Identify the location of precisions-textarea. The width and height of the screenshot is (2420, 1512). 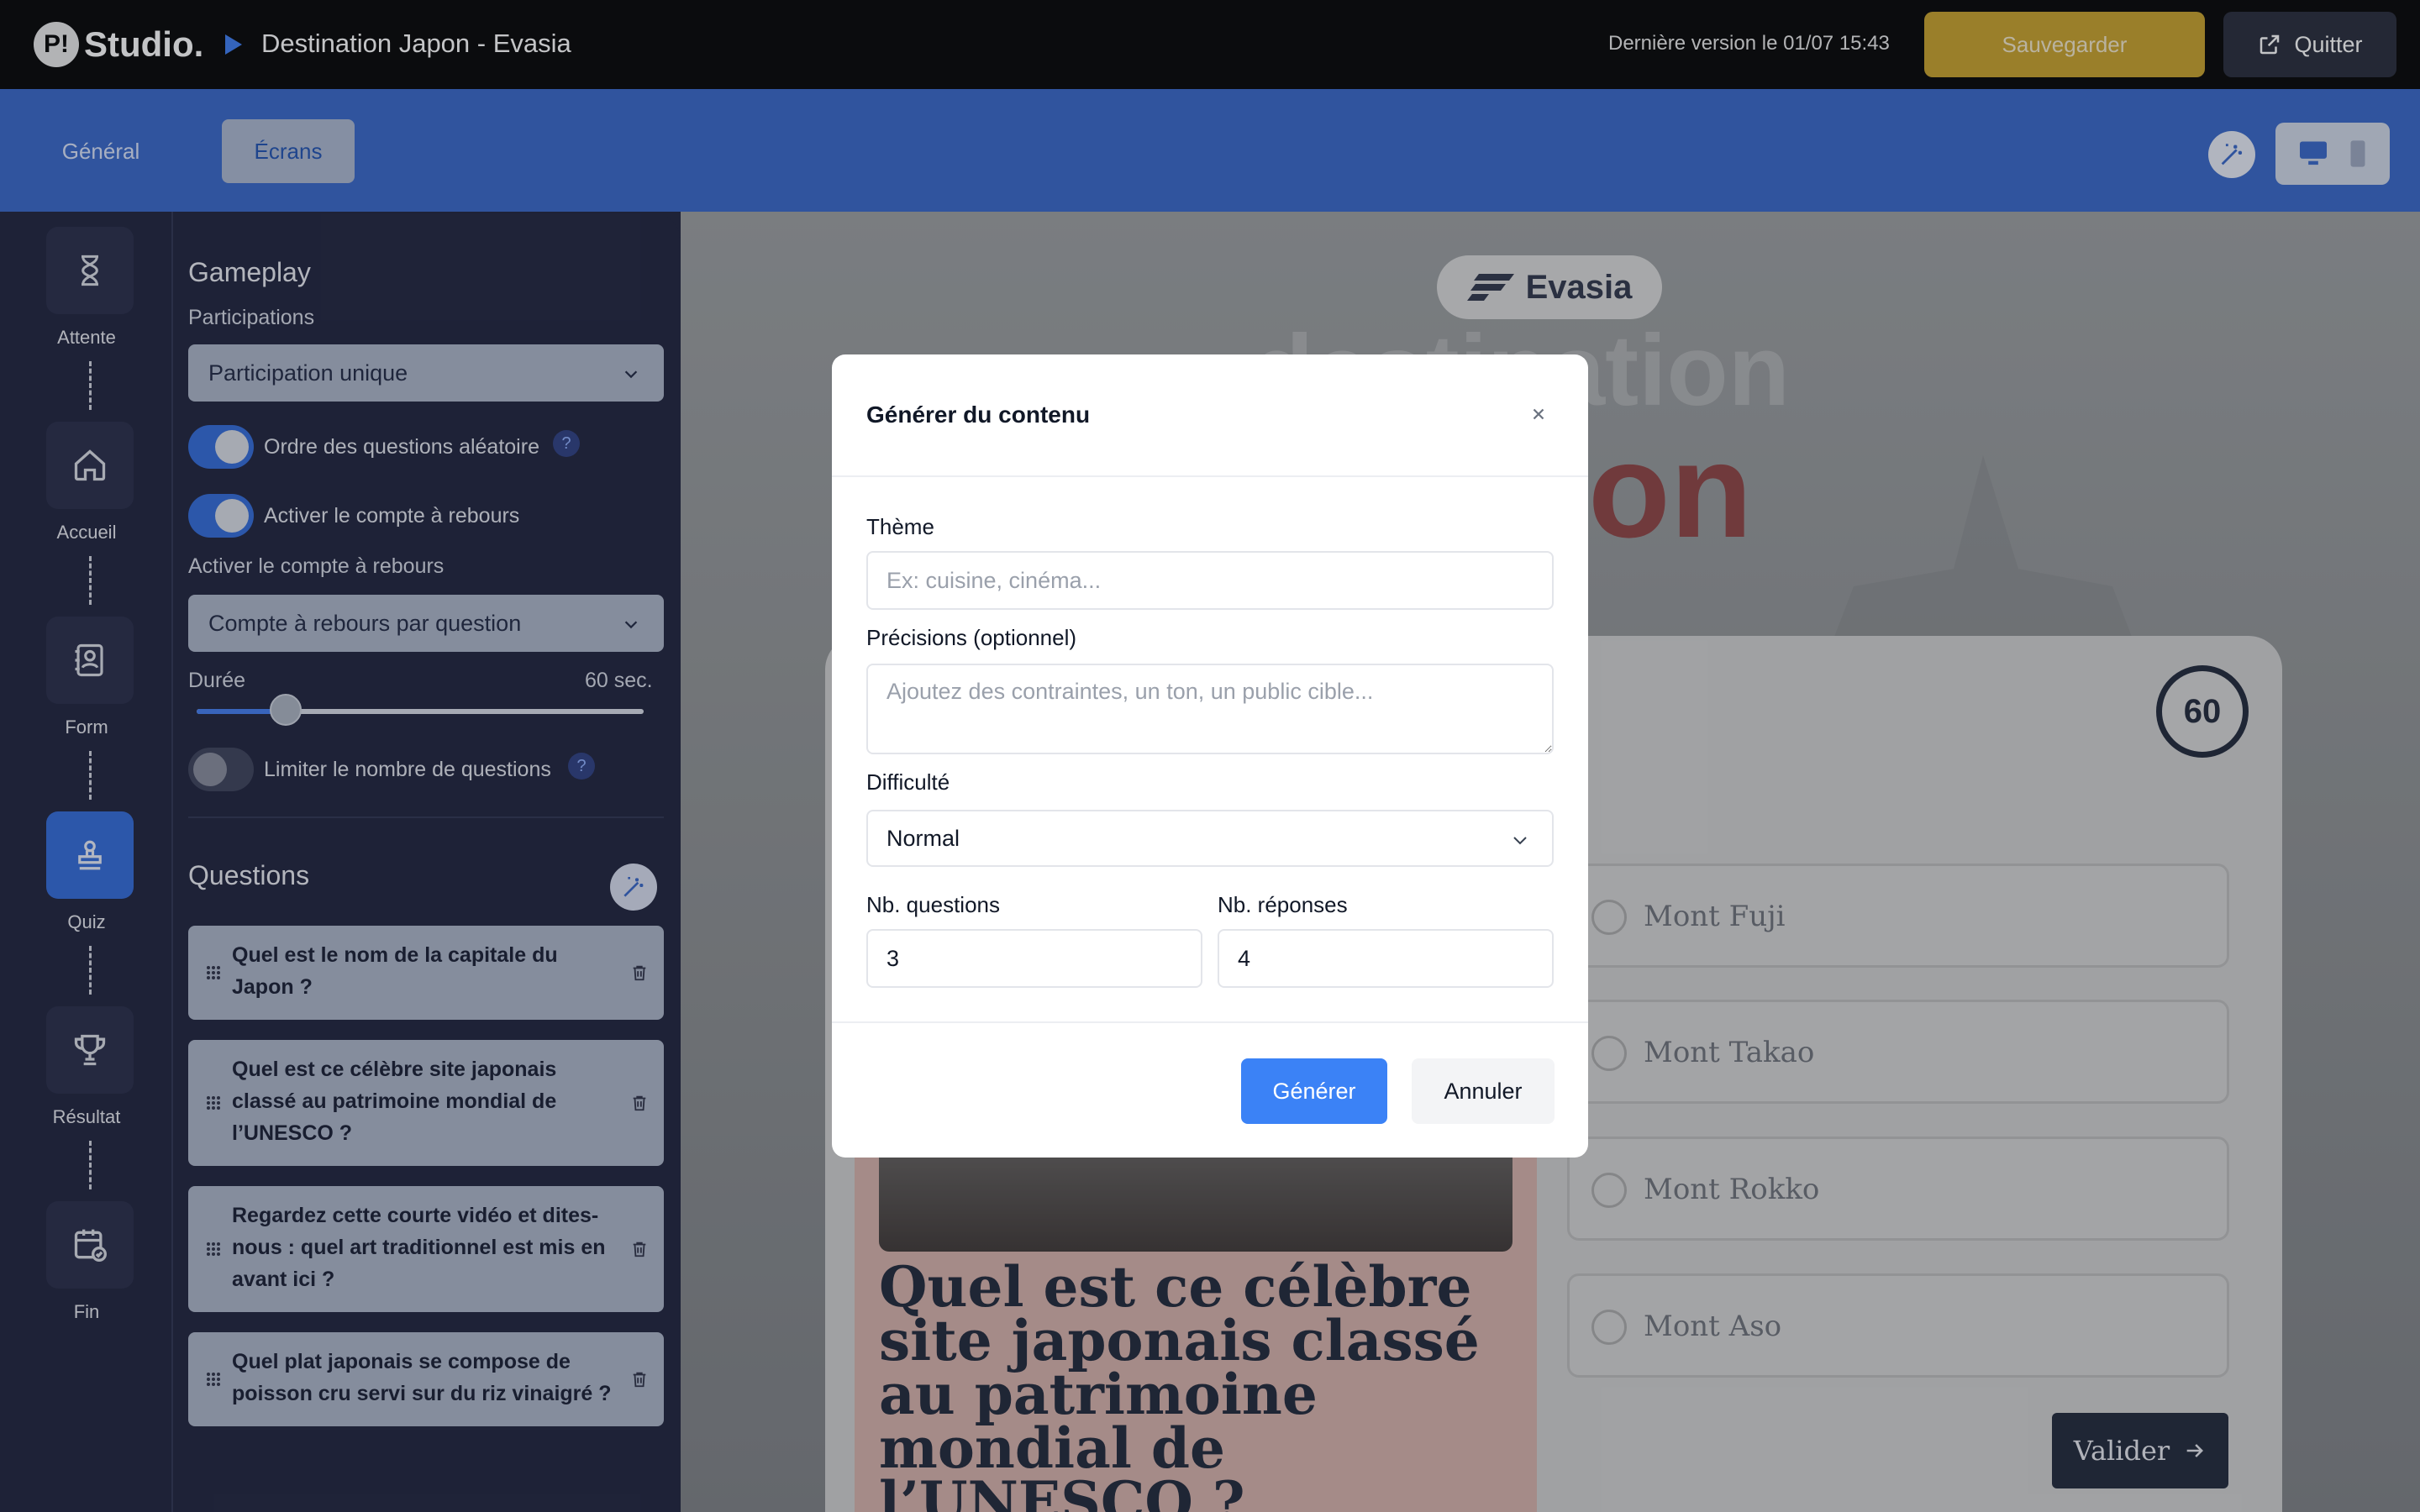
(1210, 709).